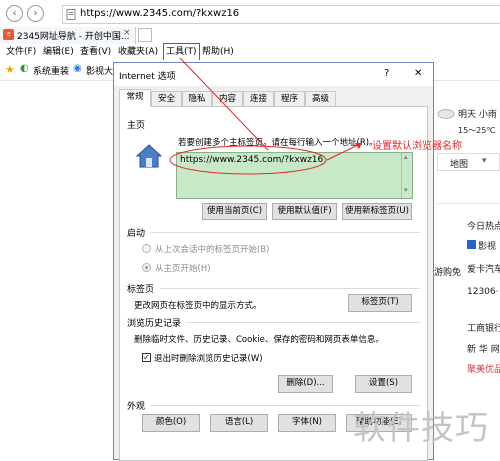  I want to click on annotation-overlay, so click(266, 116).